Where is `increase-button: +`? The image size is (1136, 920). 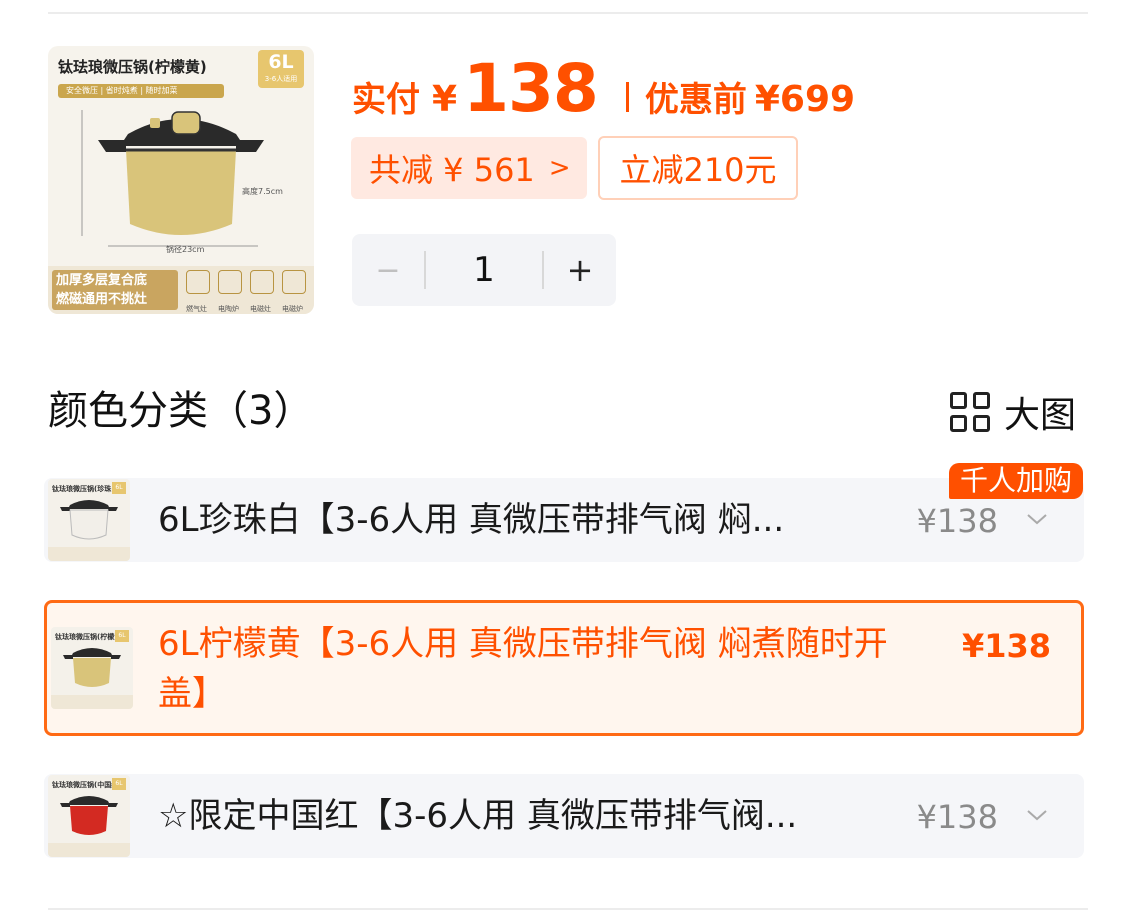 increase-button: + is located at coordinates (580, 270).